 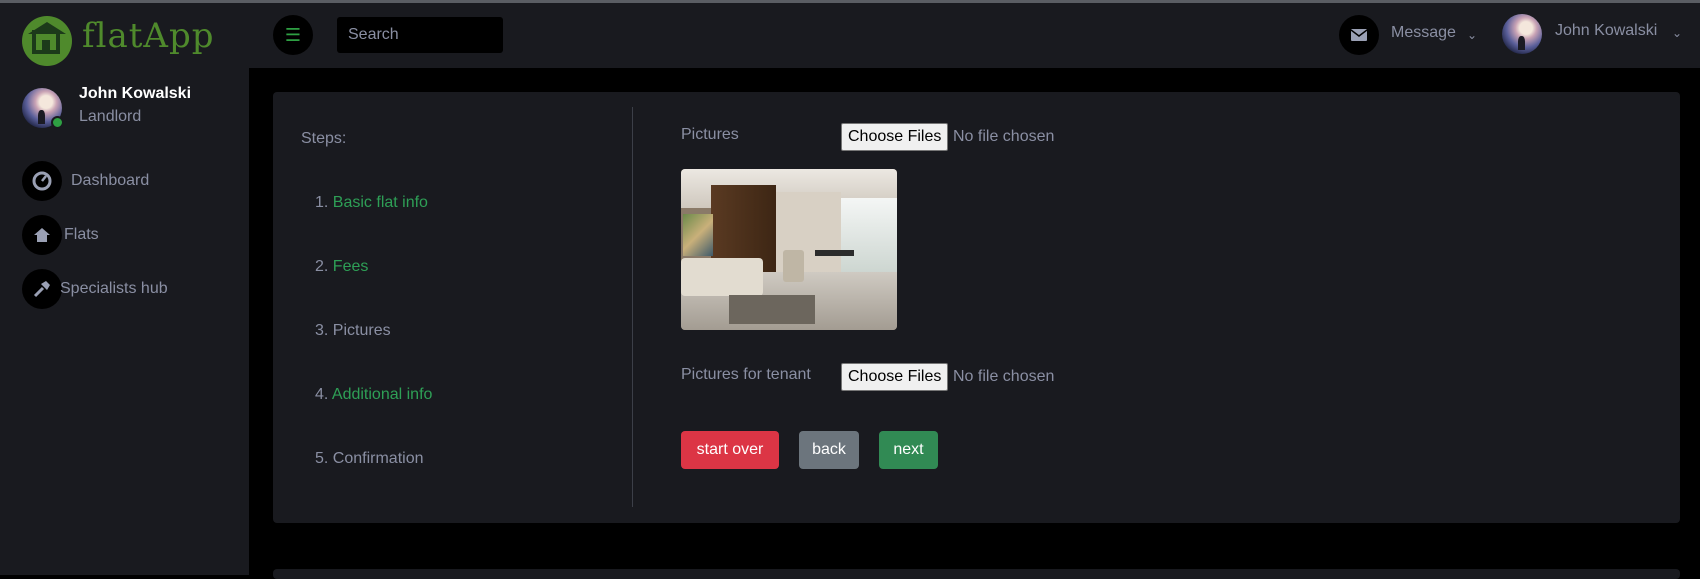 I want to click on step-pictures: 3. Pictures, so click(x=353, y=331).